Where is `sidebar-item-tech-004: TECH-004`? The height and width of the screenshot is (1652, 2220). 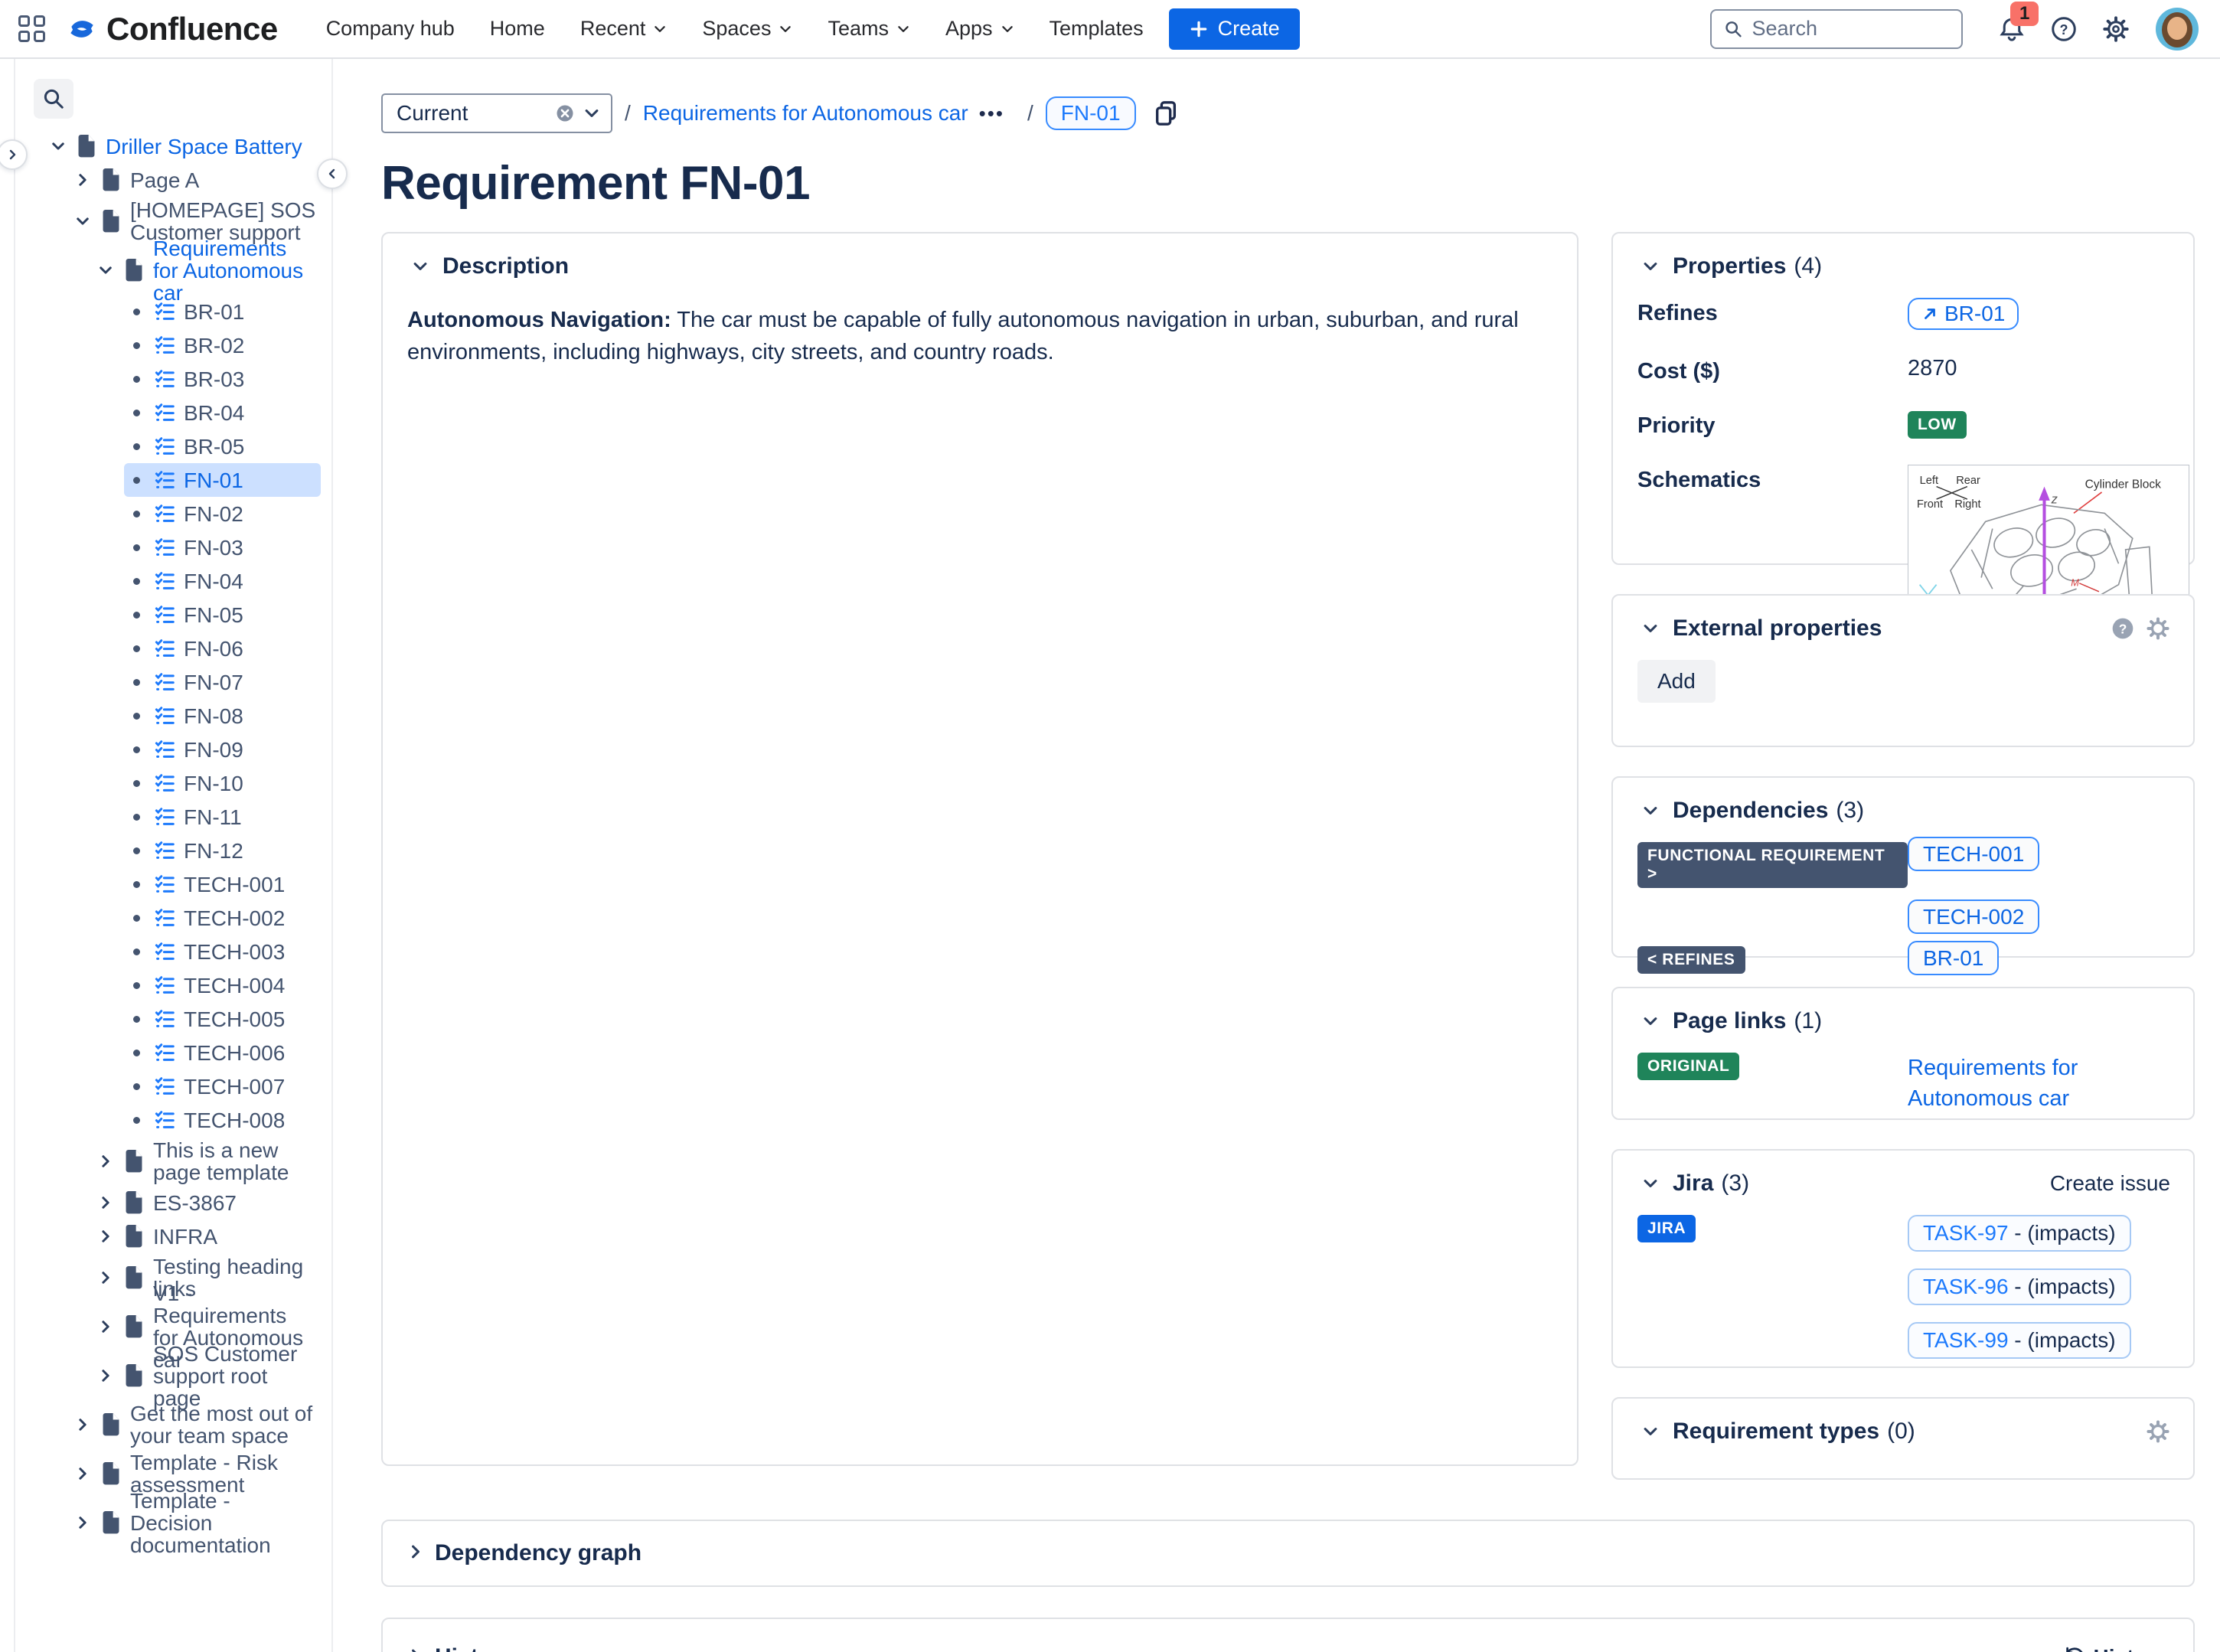
sidebar-item-tech-004: TECH-004 is located at coordinates (222, 985).